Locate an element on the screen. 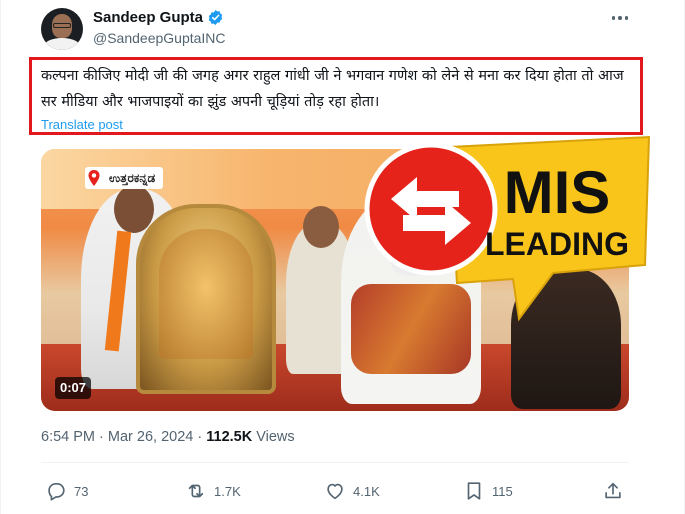 This screenshot has height=514, width=685. avatar-glasses is located at coordinates (62, 25).